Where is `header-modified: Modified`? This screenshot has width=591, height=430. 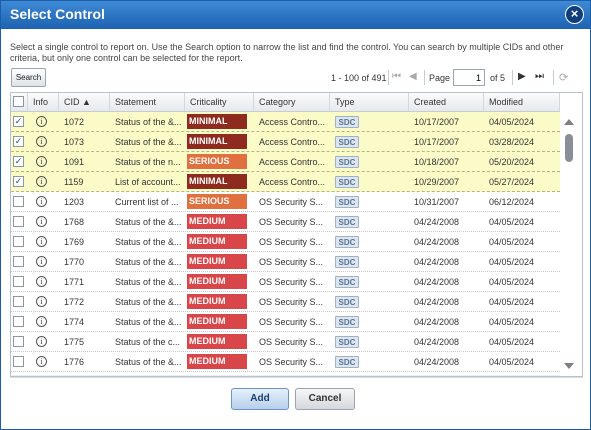 header-modified: Modified is located at coordinates (522, 102).